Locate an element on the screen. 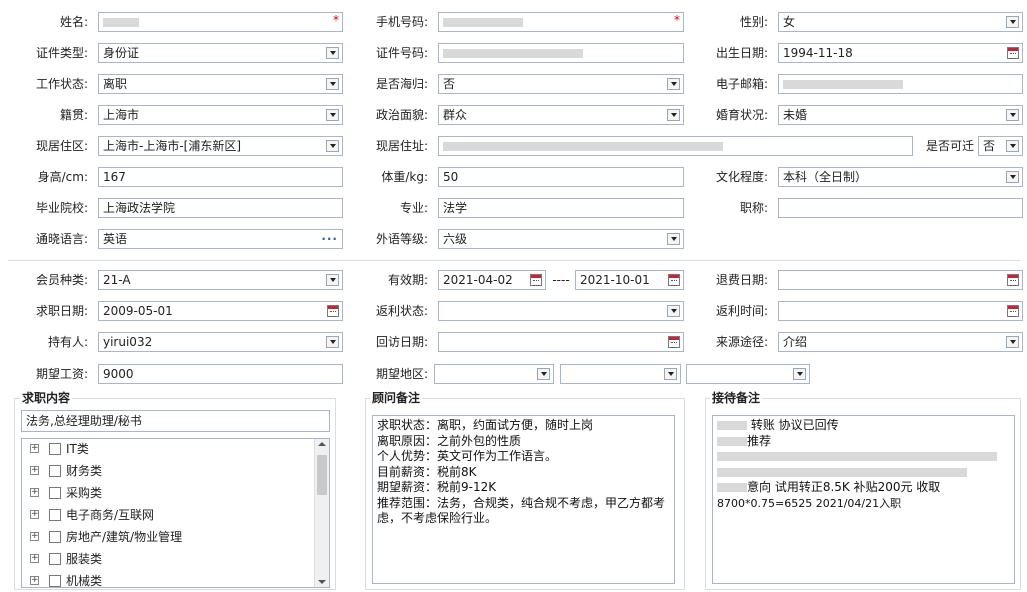 Image resolution: width=1027 pixels, height=592 pixels. source-select: 介绍 is located at coordinates (900, 342).